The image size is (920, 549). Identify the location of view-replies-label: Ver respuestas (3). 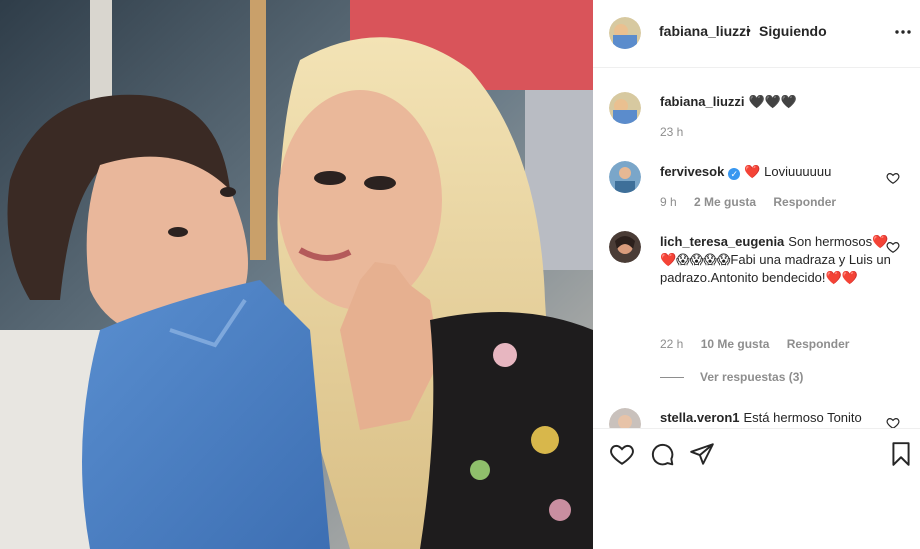
(752, 377).